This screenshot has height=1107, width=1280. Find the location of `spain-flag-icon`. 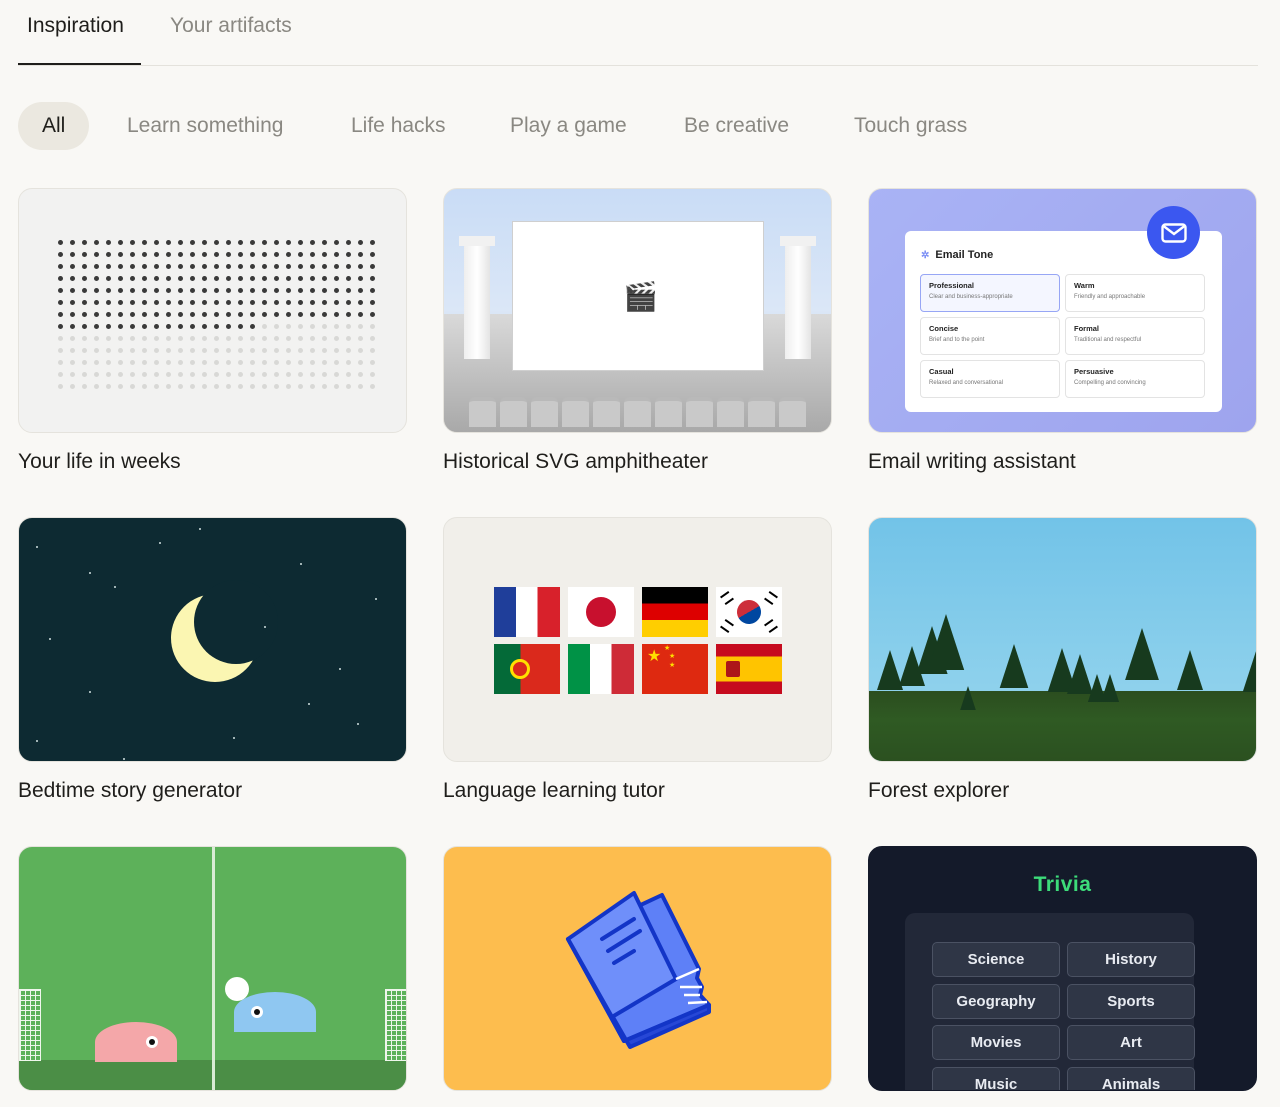

spain-flag-icon is located at coordinates (749, 669).